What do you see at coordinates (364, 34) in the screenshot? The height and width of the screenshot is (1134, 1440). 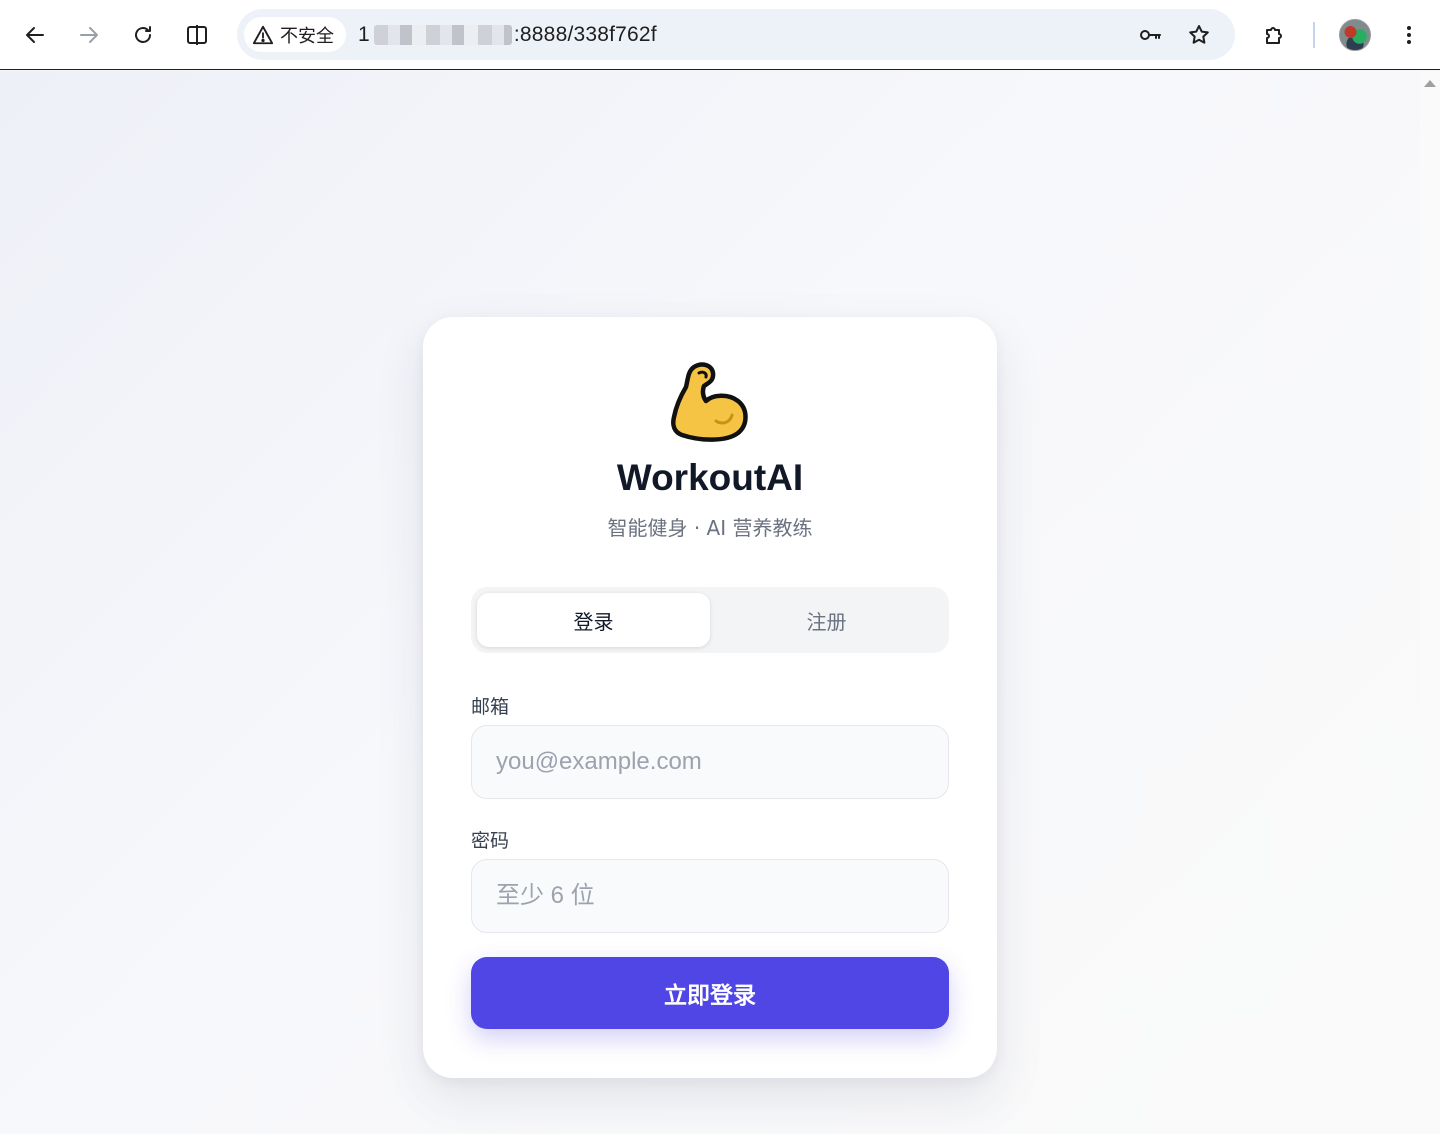 I see `url-prefix: 1` at bounding box center [364, 34].